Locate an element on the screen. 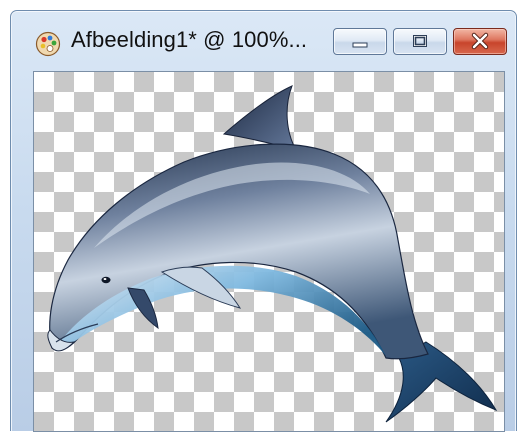 The width and height of the screenshot is (527, 432). minimize-button is located at coordinates (360, 41).